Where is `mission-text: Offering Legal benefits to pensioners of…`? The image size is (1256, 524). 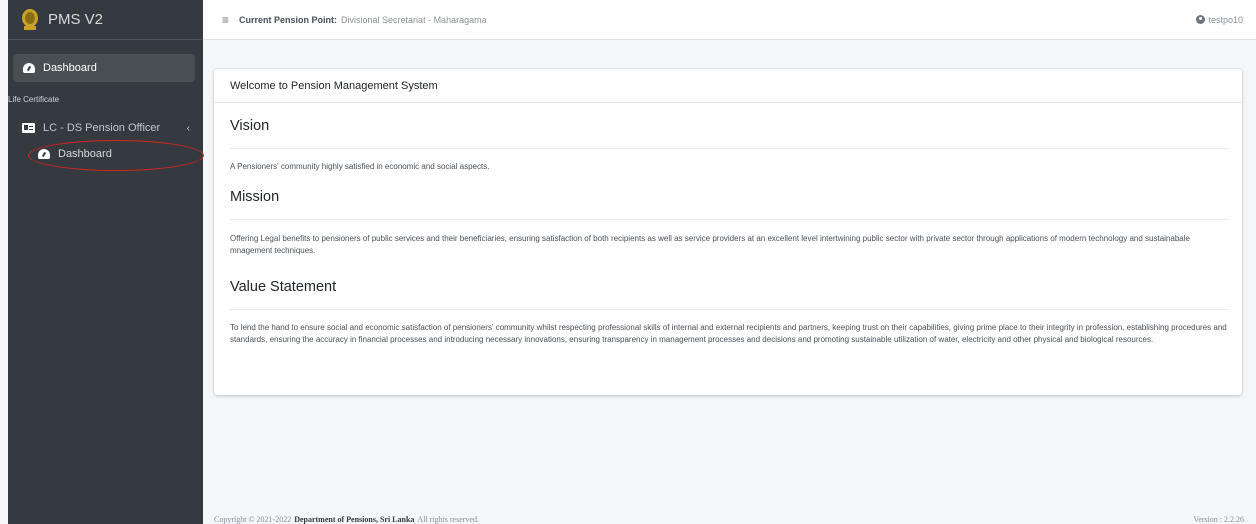
mission-text: Offering Legal benefits to pensioners of… is located at coordinates (710, 244).